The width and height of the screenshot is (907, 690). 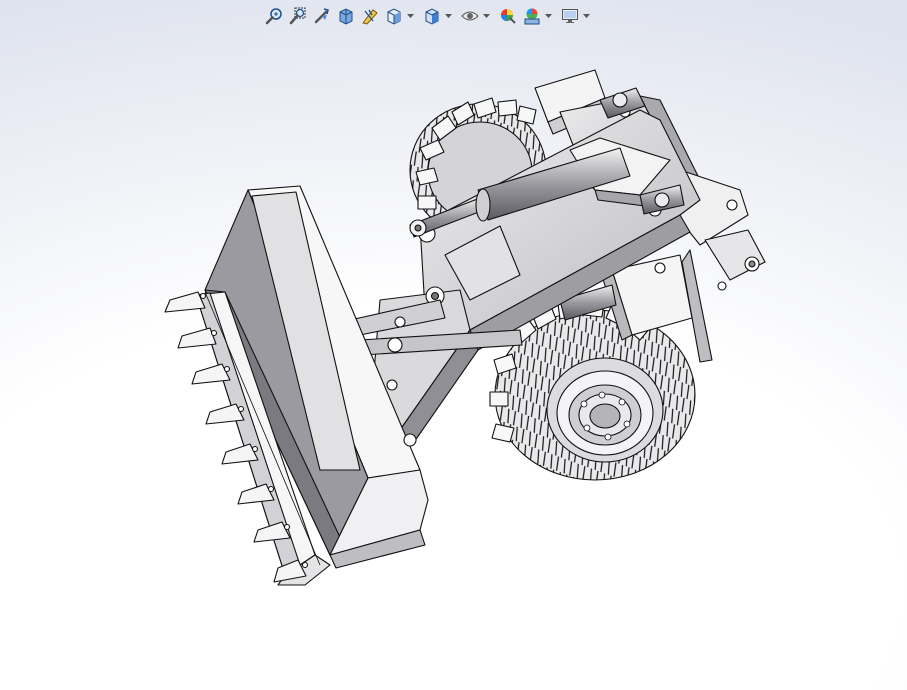 I want to click on wheel-front-right, so click(x=592, y=390).